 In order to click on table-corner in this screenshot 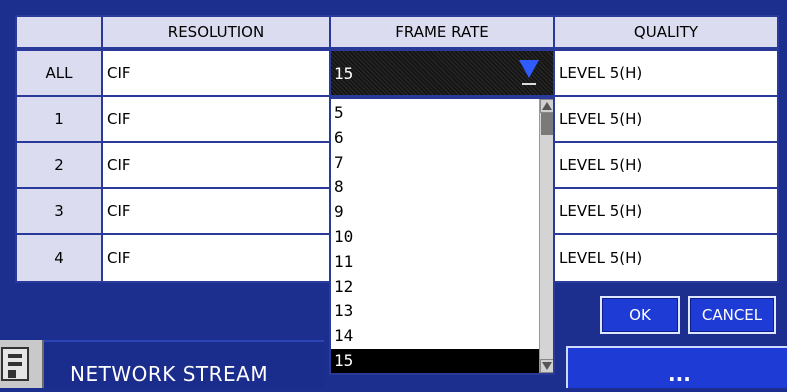, I will do `click(59, 32)`.